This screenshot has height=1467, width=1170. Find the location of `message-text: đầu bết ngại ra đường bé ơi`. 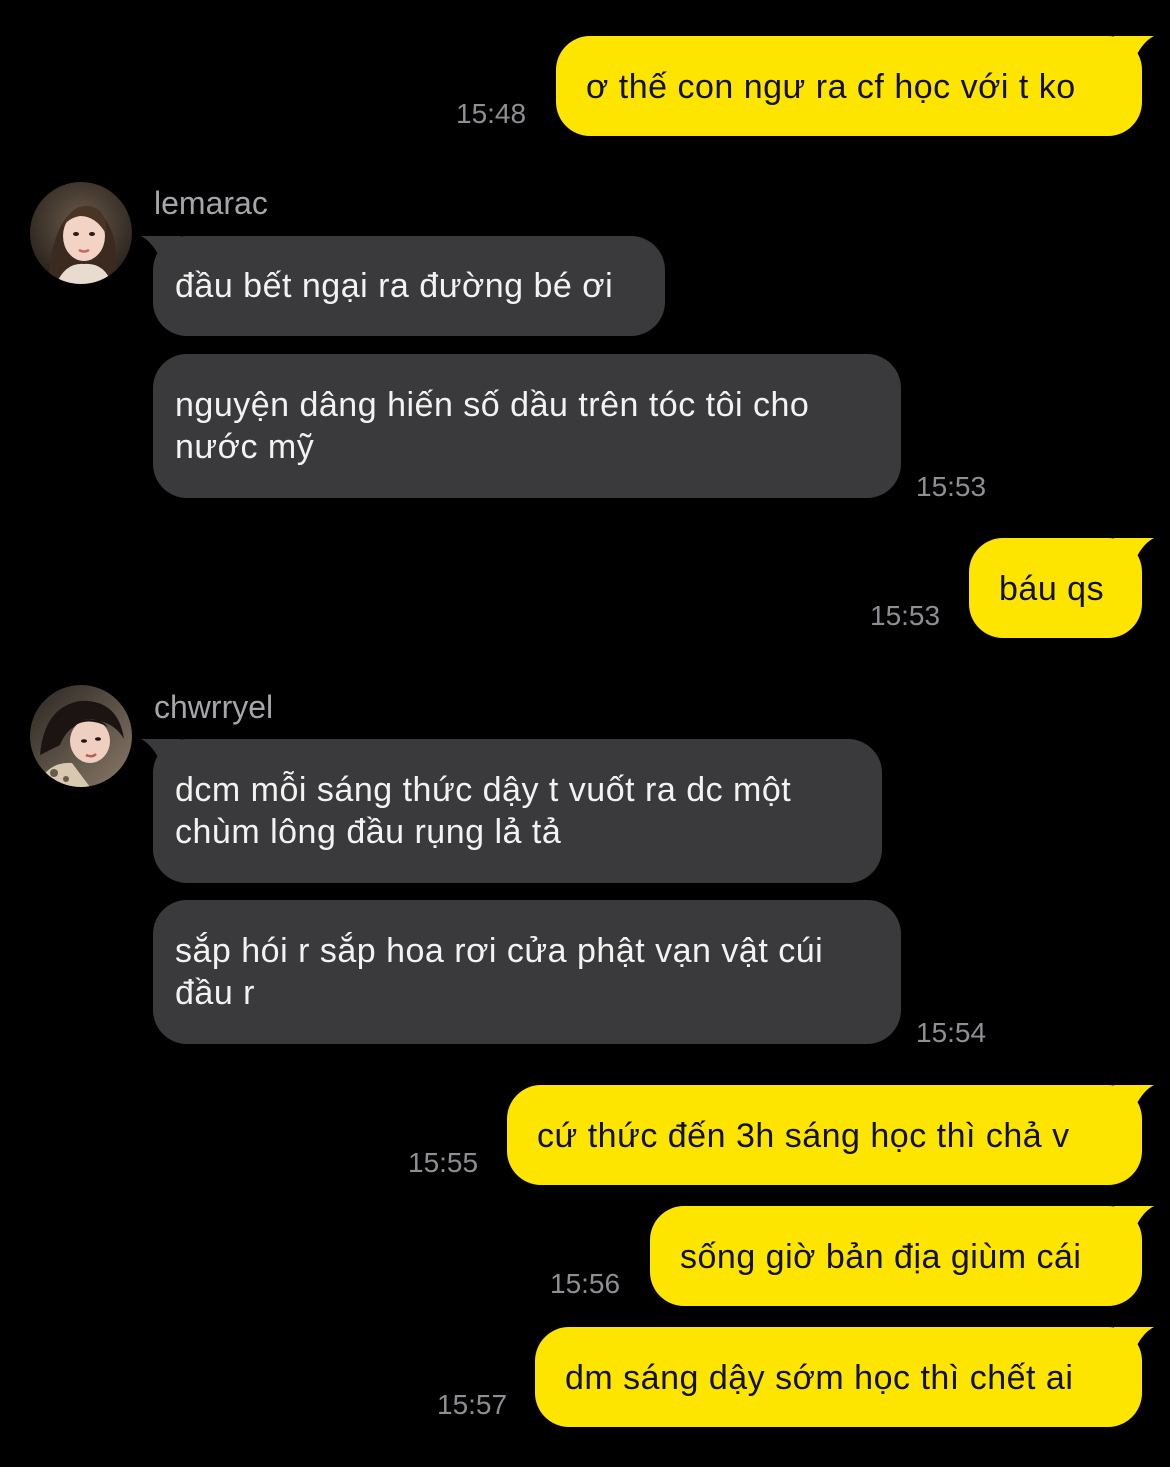

message-text: đầu bết ngại ra đường bé ơi is located at coordinates (394, 286).